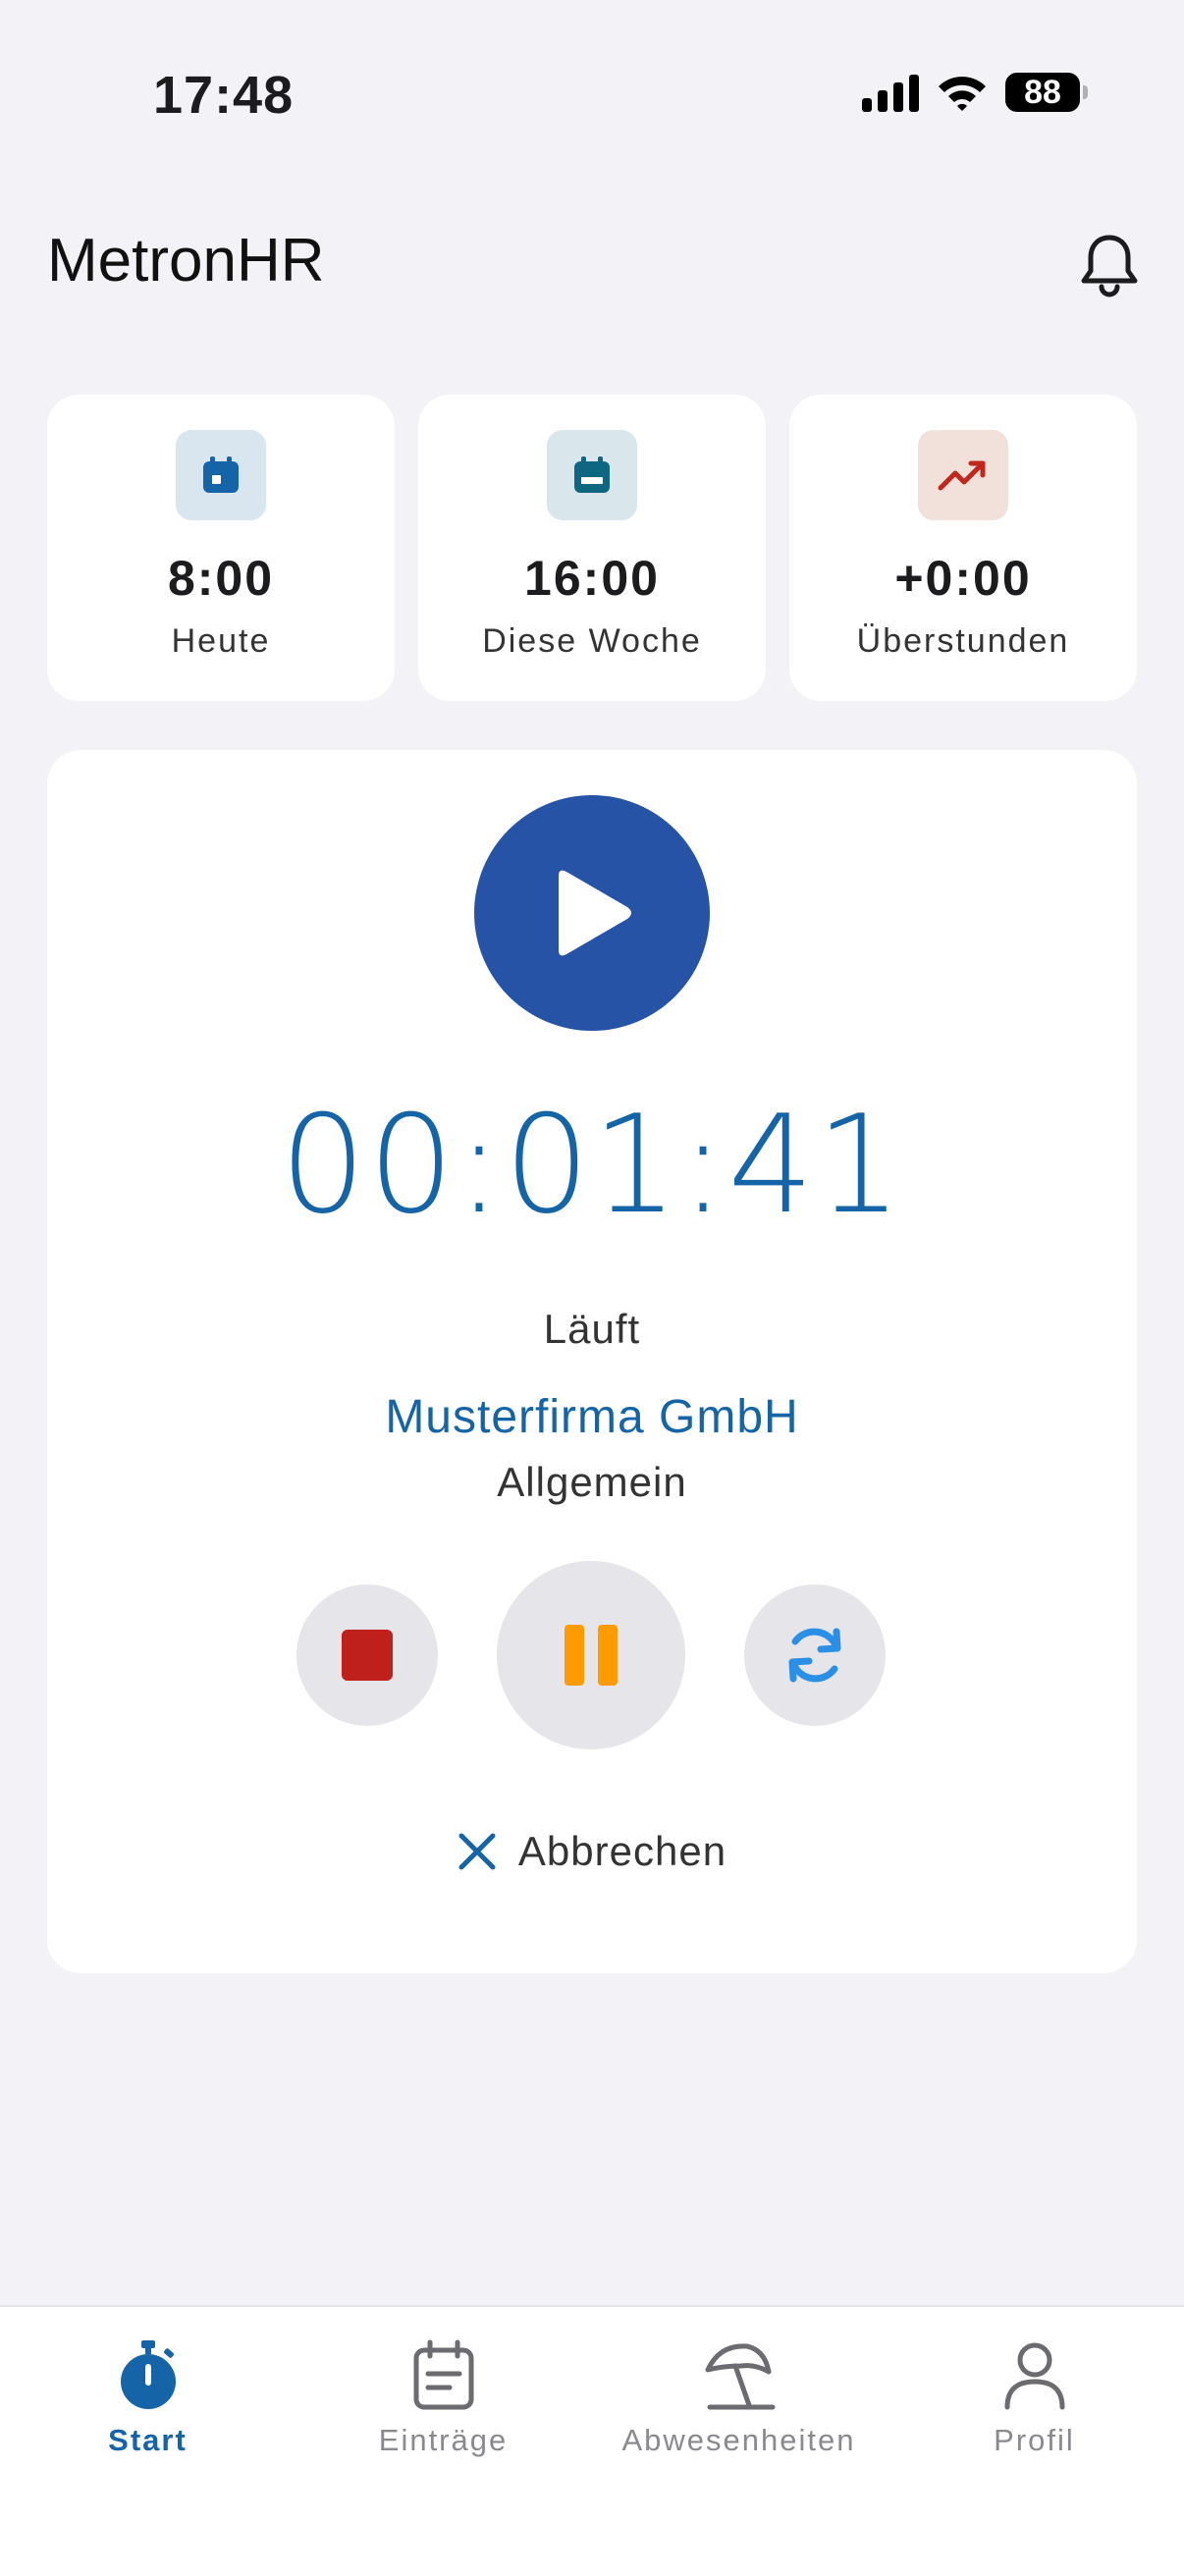 This screenshot has height=2576, width=1184. What do you see at coordinates (1034, 2376) in the screenshot?
I see `person-icon` at bounding box center [1034, 2376].